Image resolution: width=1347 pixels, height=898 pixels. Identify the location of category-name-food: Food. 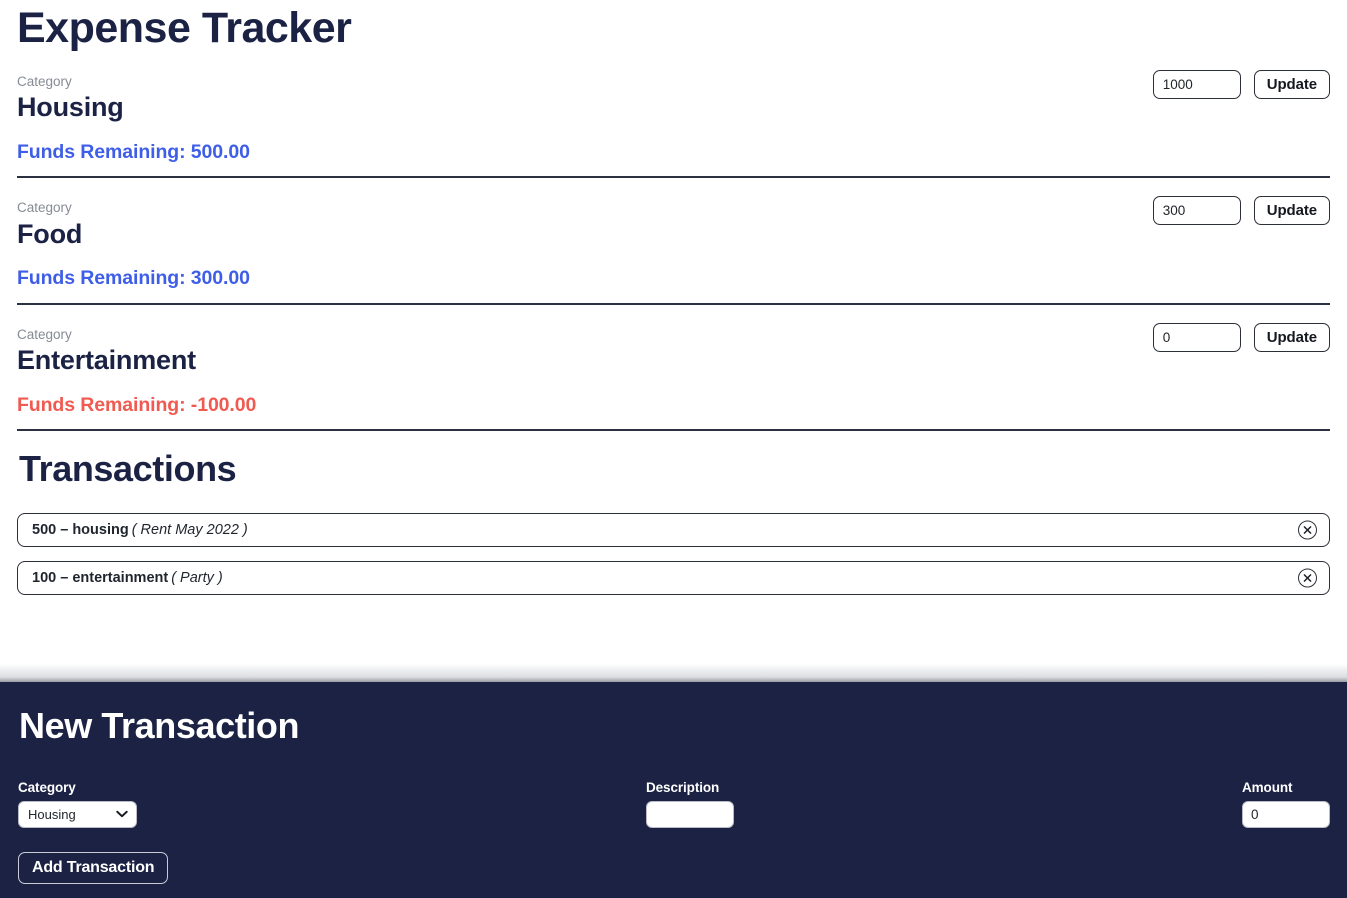
(50, 233).